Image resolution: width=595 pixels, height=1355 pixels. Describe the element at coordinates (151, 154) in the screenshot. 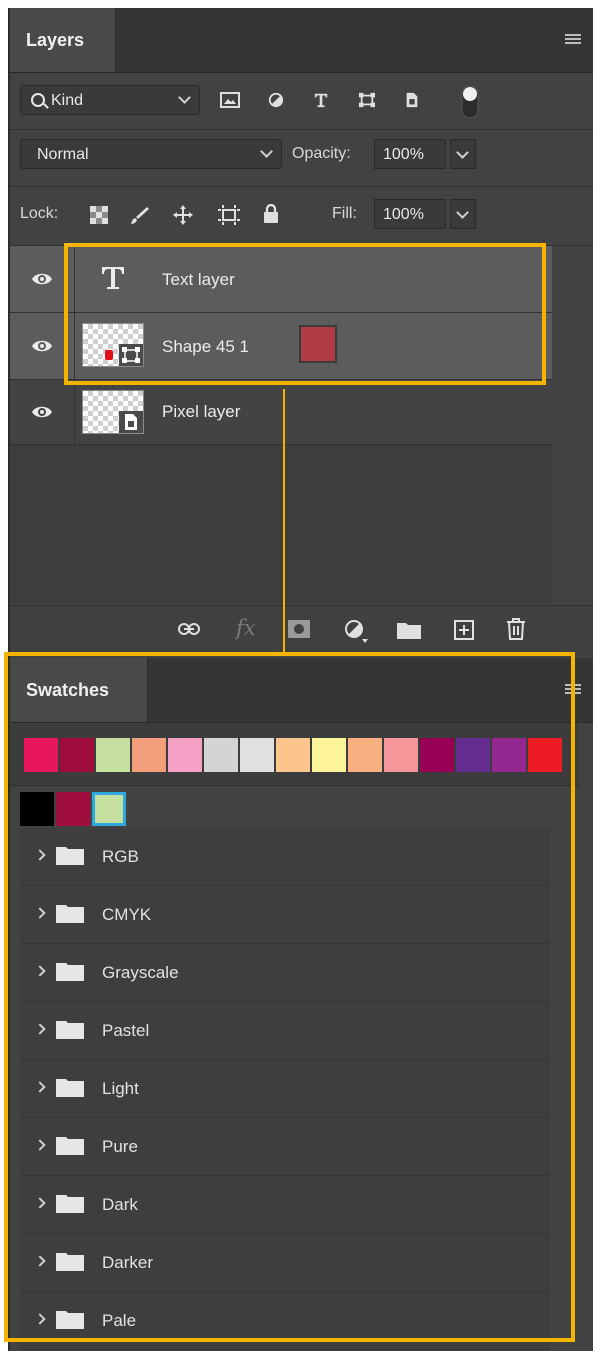

I see `blend-mode-select: Normal` at that location.